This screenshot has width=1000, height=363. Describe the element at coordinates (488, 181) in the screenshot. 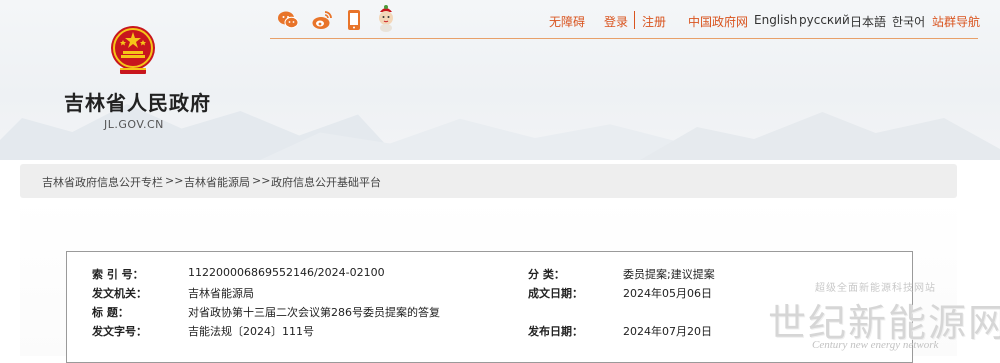

I see `breadcrumb: 吉林省政府信息公开专栏 >> 吉林省能源局 >> 政府信息公开基础平台` at that location.